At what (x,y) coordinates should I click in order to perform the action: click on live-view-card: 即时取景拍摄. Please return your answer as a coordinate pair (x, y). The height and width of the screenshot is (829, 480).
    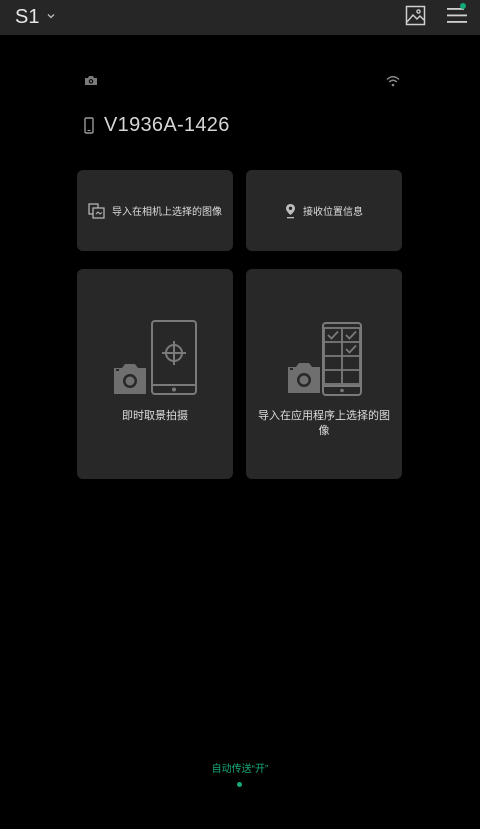
    Looking at the image, I should click on (155, 374).